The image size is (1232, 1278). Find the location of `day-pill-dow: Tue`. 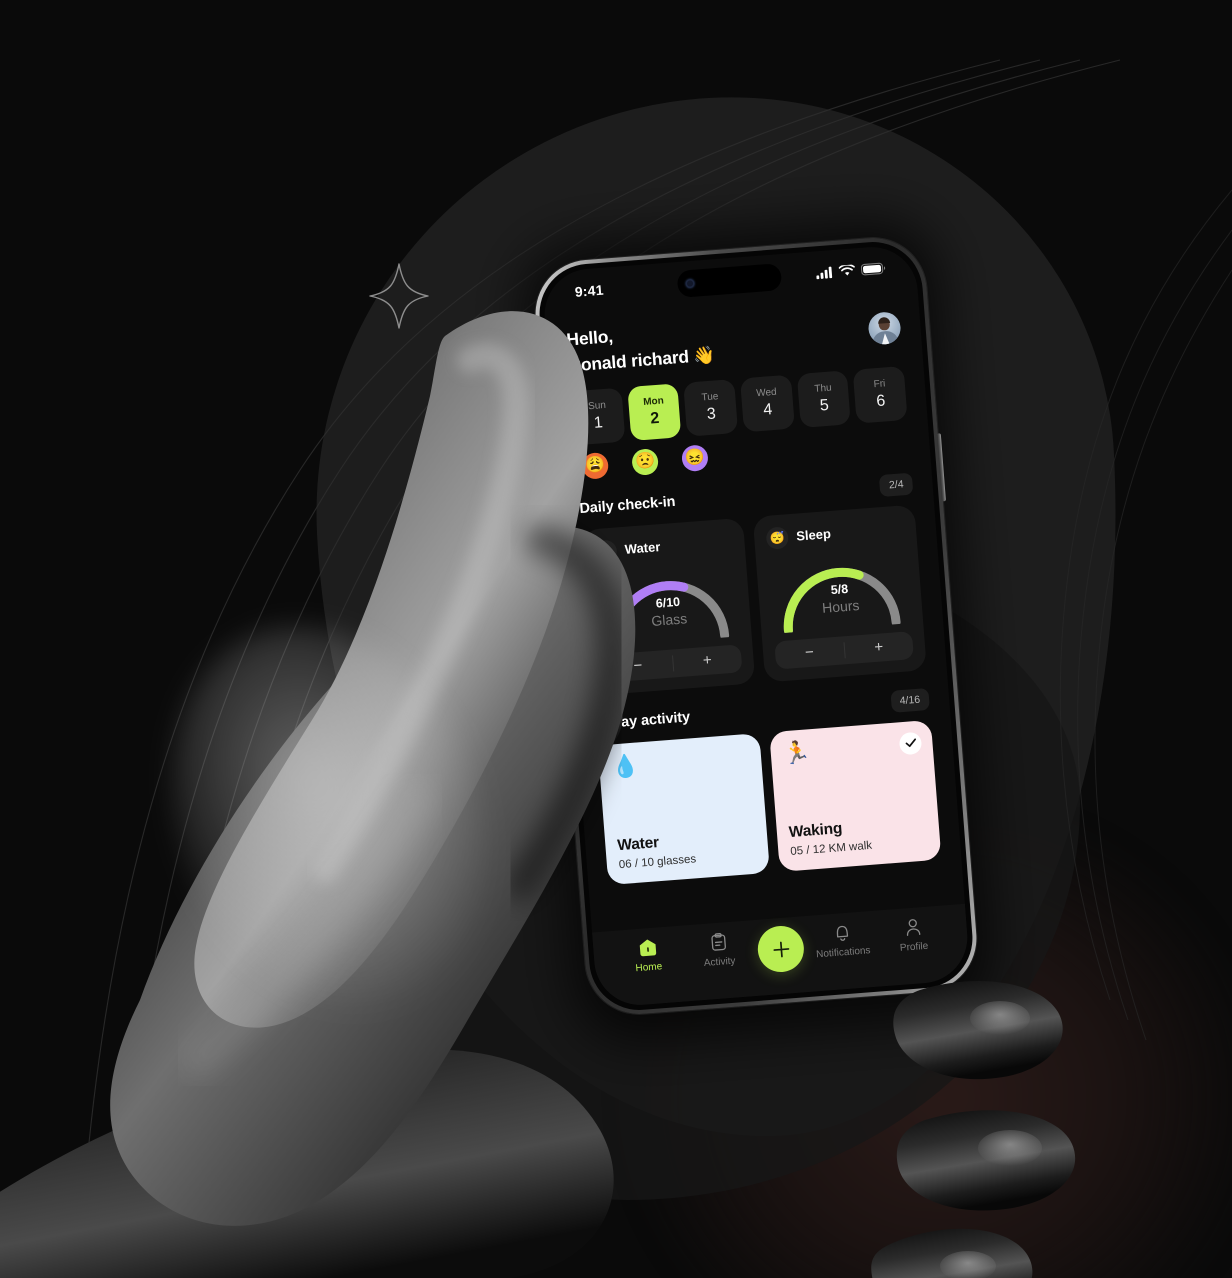

day-pill-dow: Tue is located at coordinates (710, 396).